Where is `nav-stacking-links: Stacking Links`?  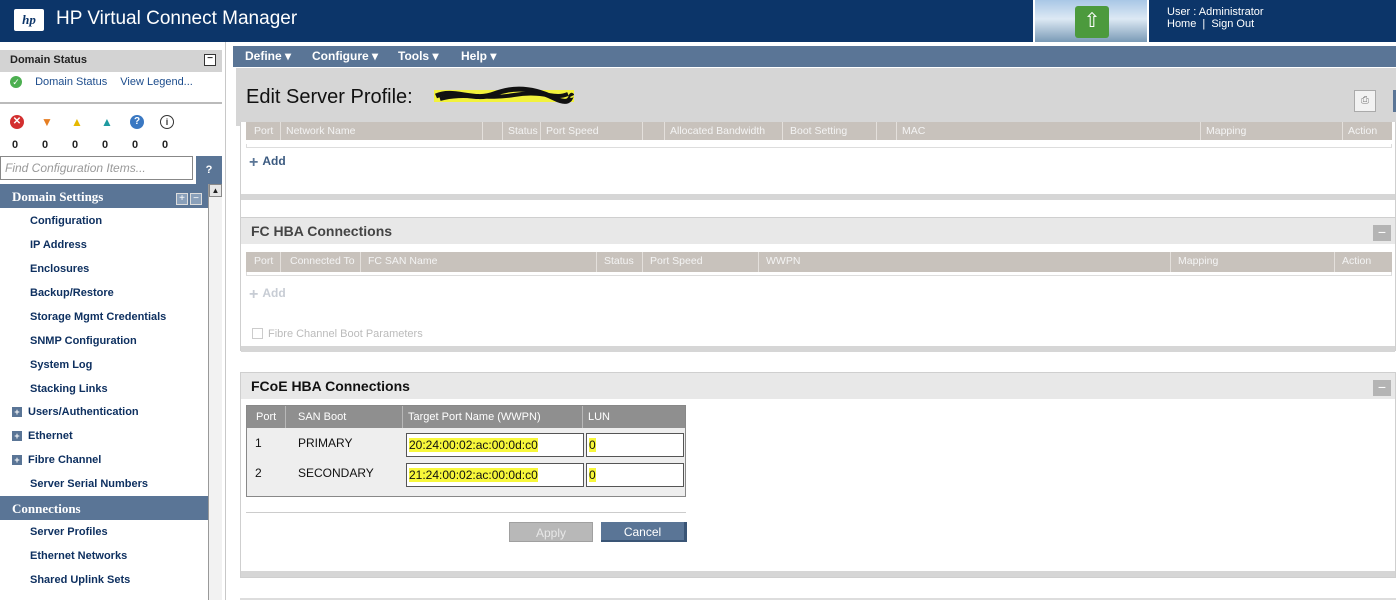 nav-stacking-links: Stacking Links is located at coordinates (118, 391).